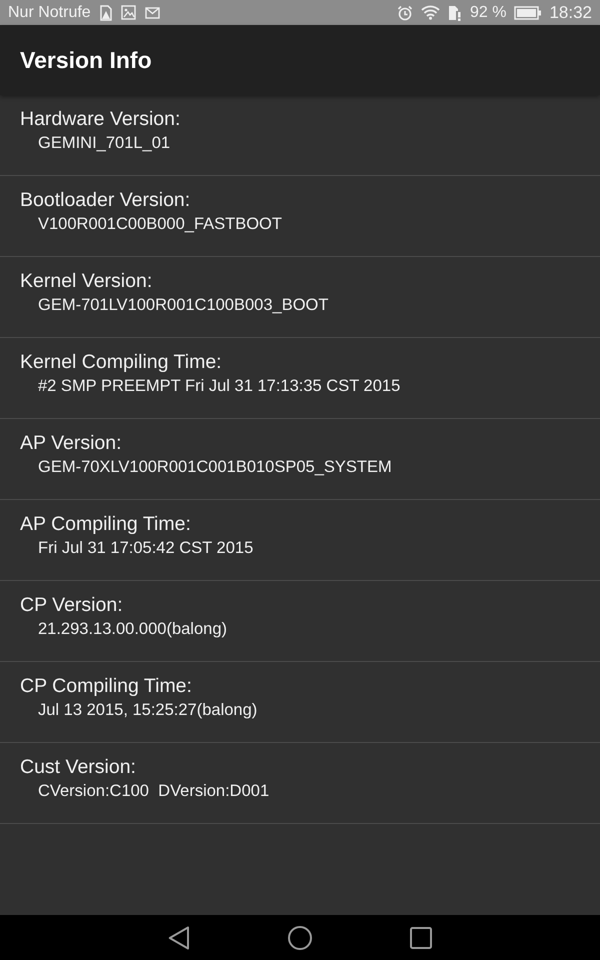 The height and width of the screenshot is (960, 600). What do you see at coordinates (455, 12) in the screenshot?
I see `sim-card-alert-icon` at bounding box center [455, 12].